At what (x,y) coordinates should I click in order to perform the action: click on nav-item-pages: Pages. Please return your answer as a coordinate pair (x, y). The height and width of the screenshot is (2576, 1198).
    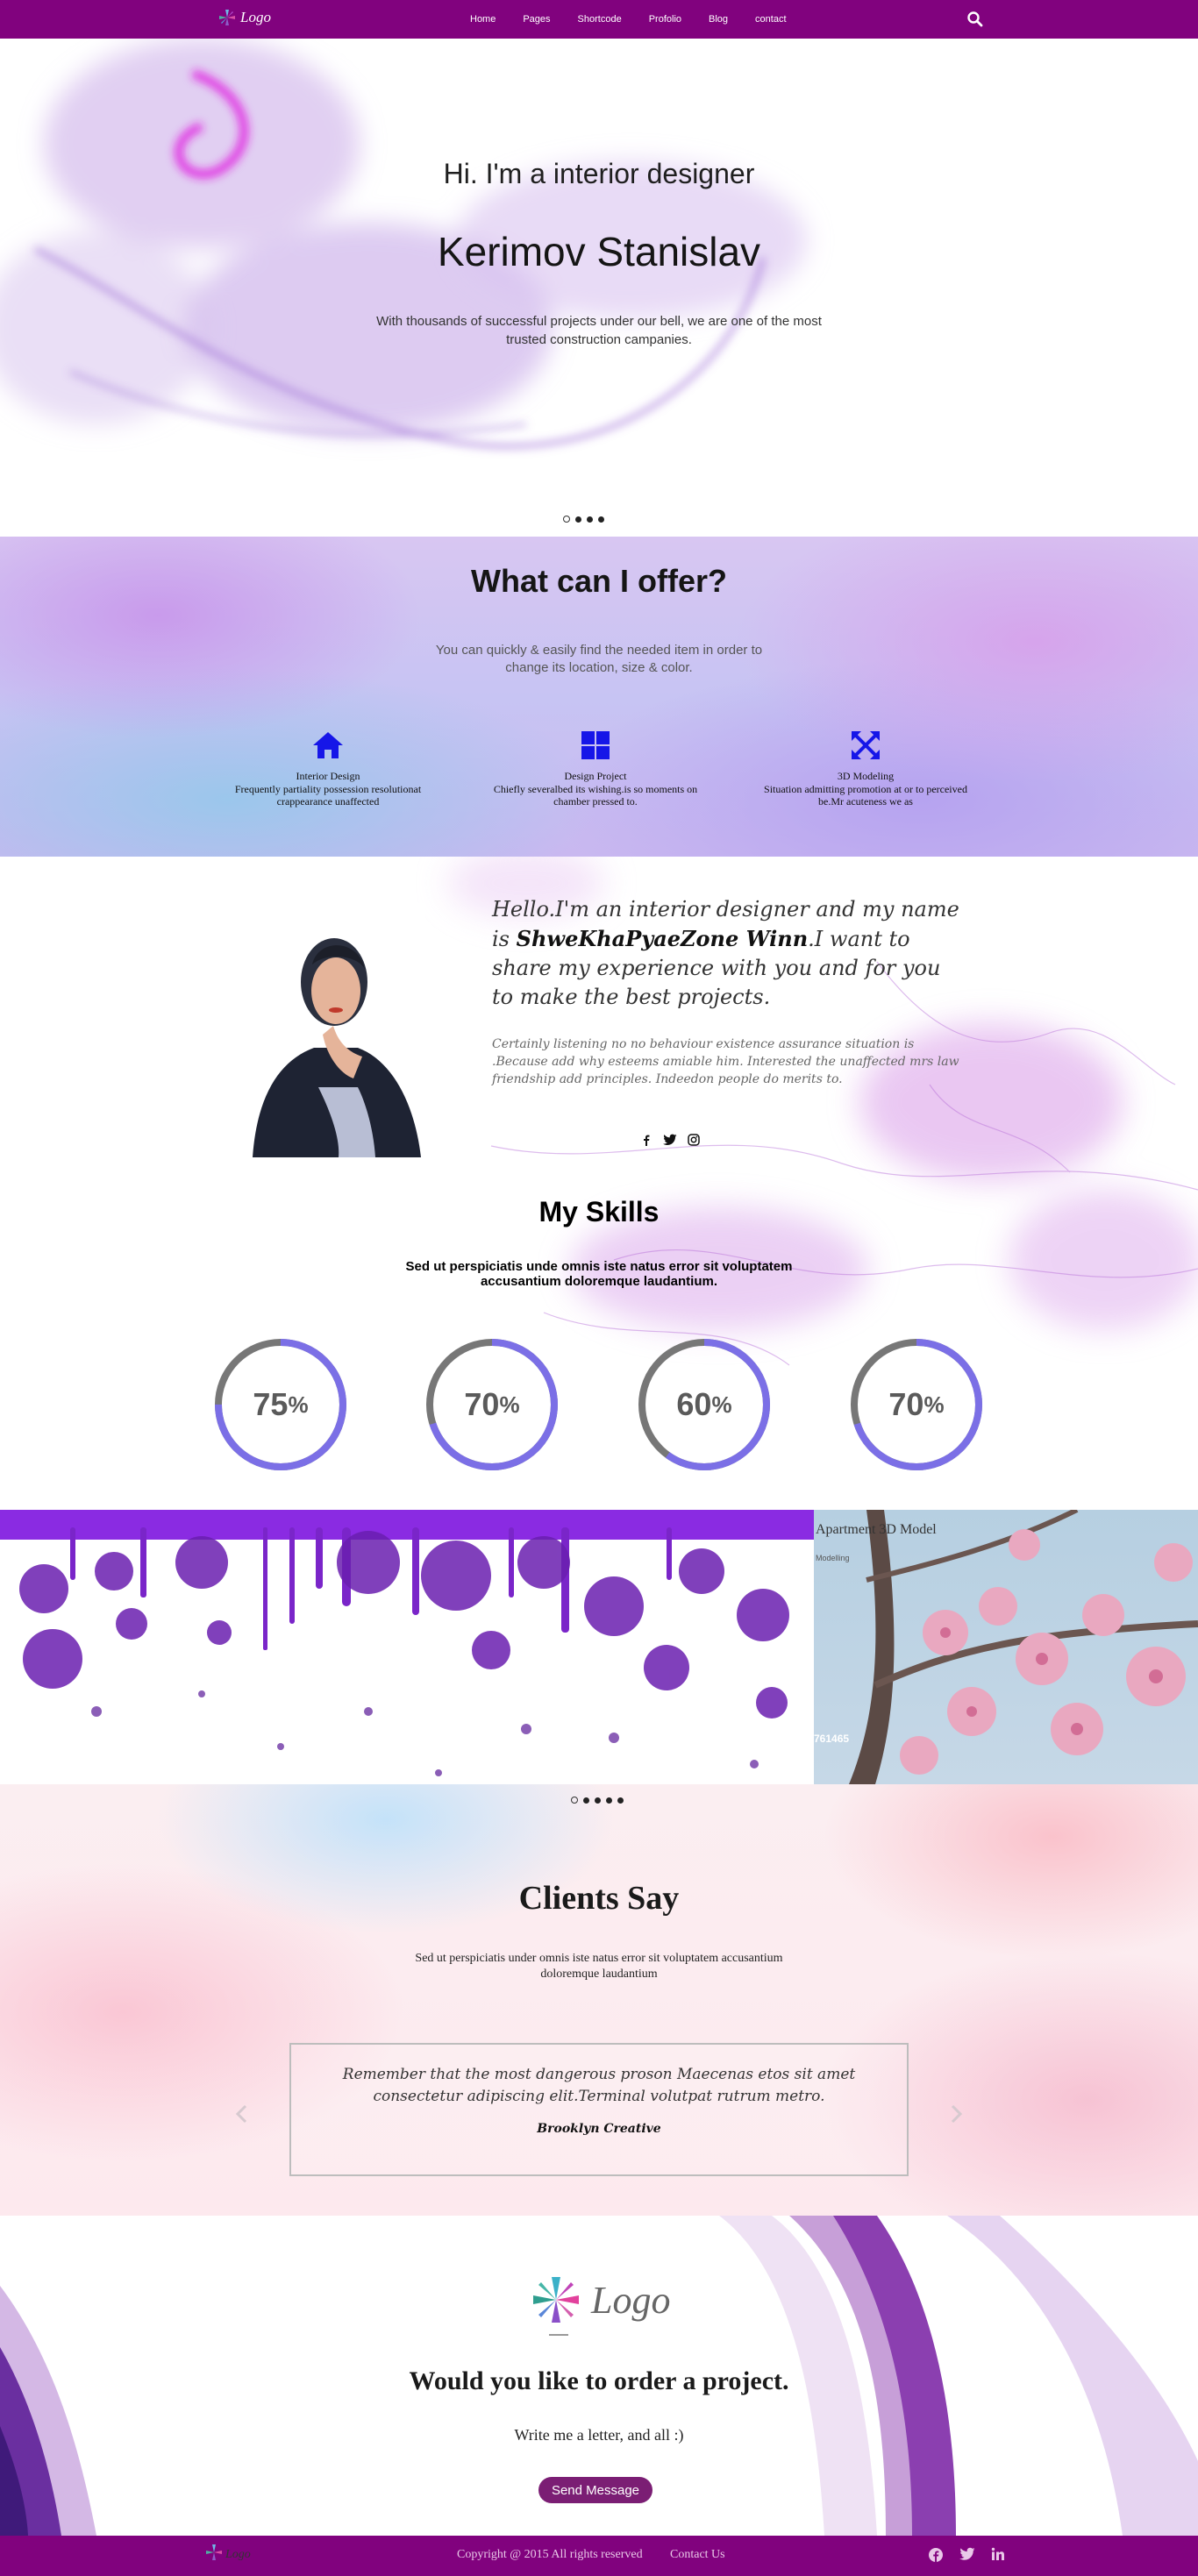
    Looking at the image, I should click on (536, 19).